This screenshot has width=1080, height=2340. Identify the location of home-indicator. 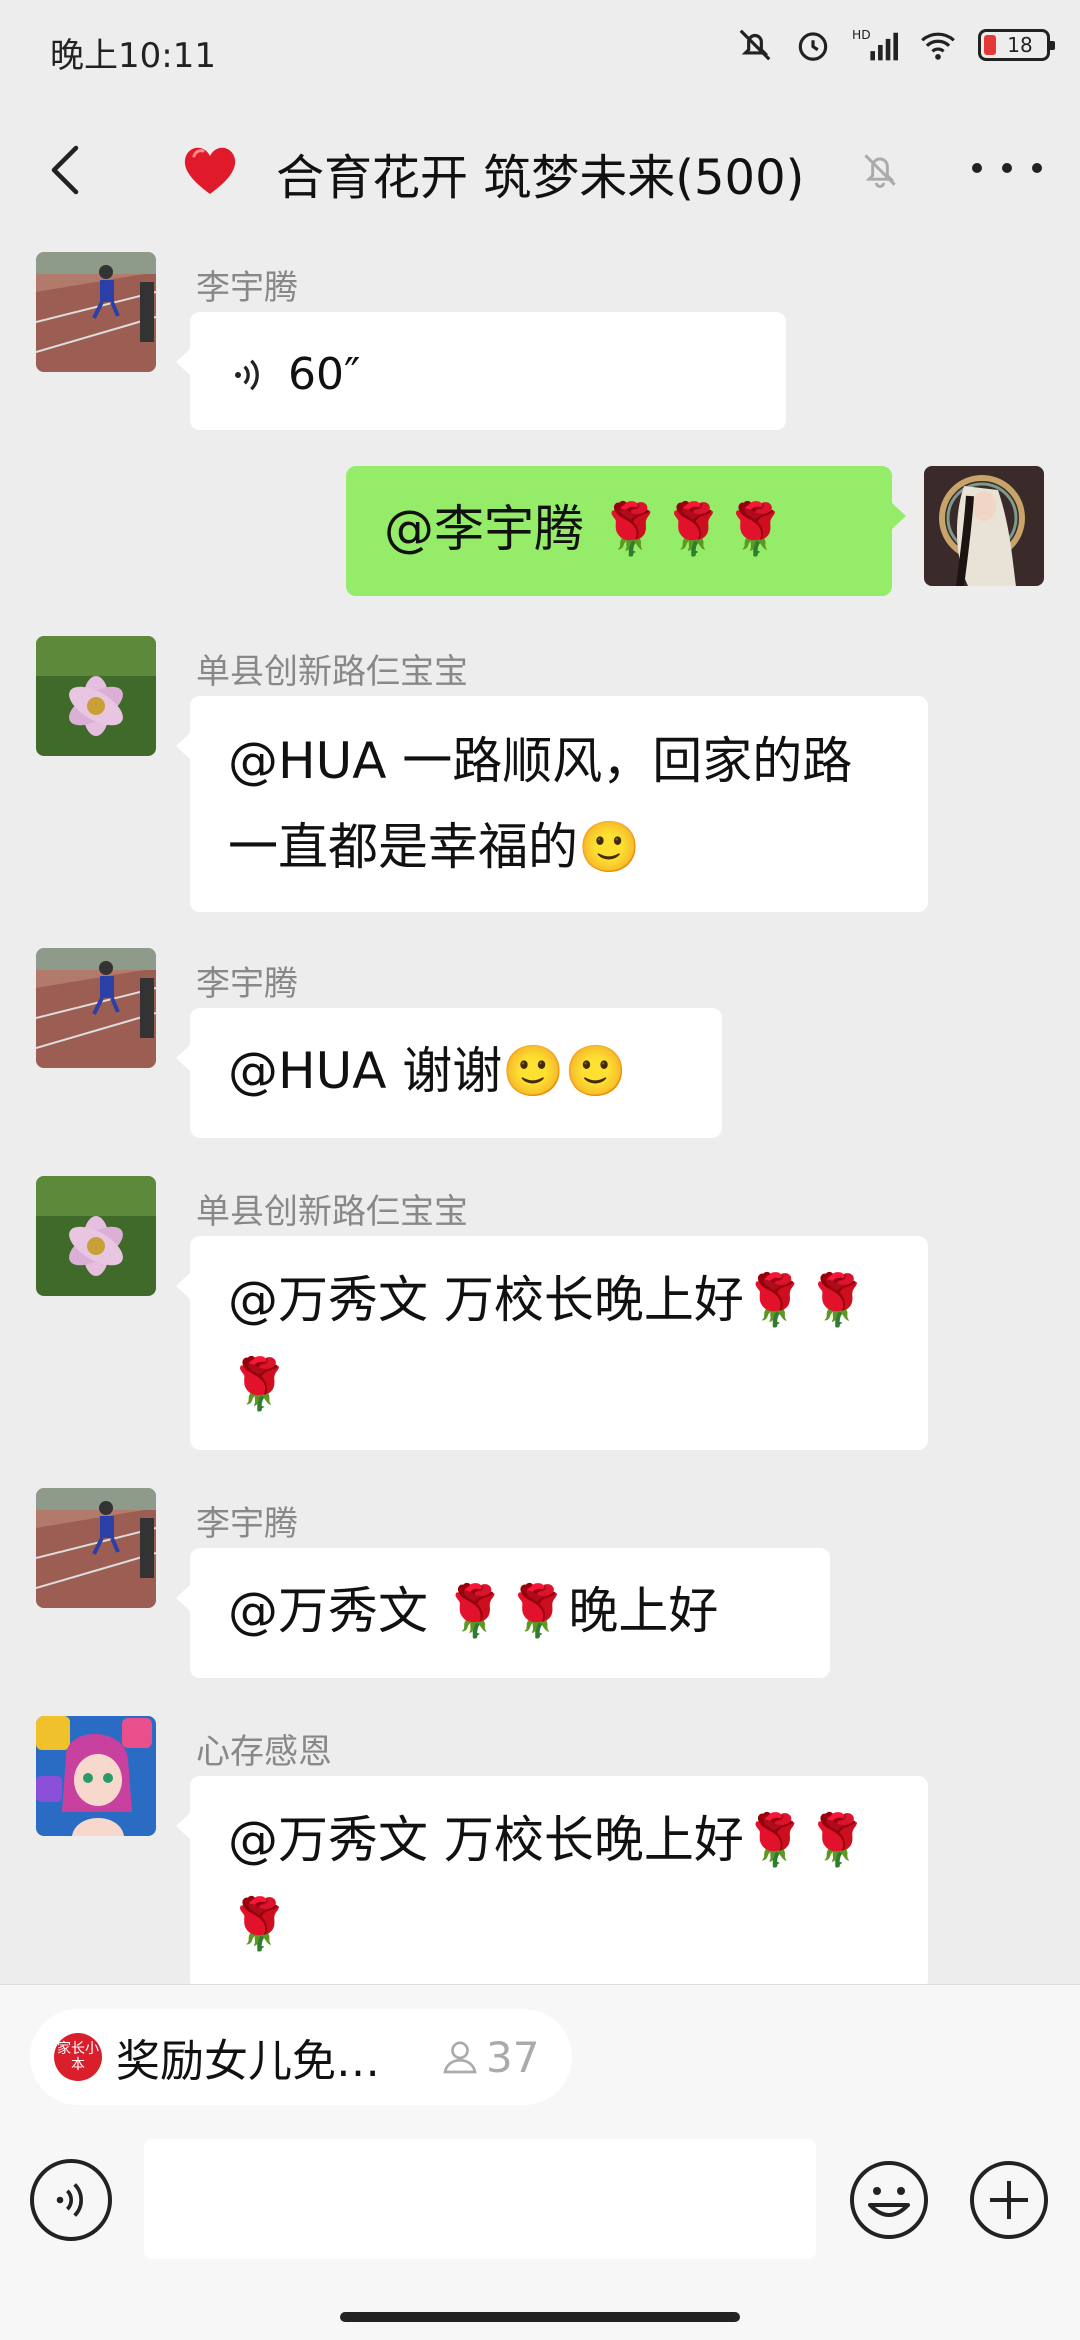
(540, 2317).